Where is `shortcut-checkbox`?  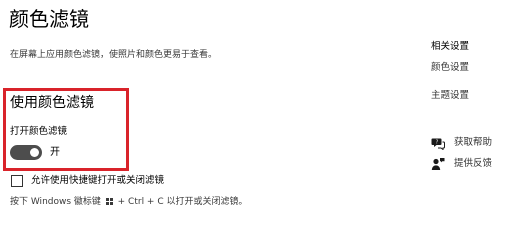 shortcut-checkbox is located at coordinates (17, 181).